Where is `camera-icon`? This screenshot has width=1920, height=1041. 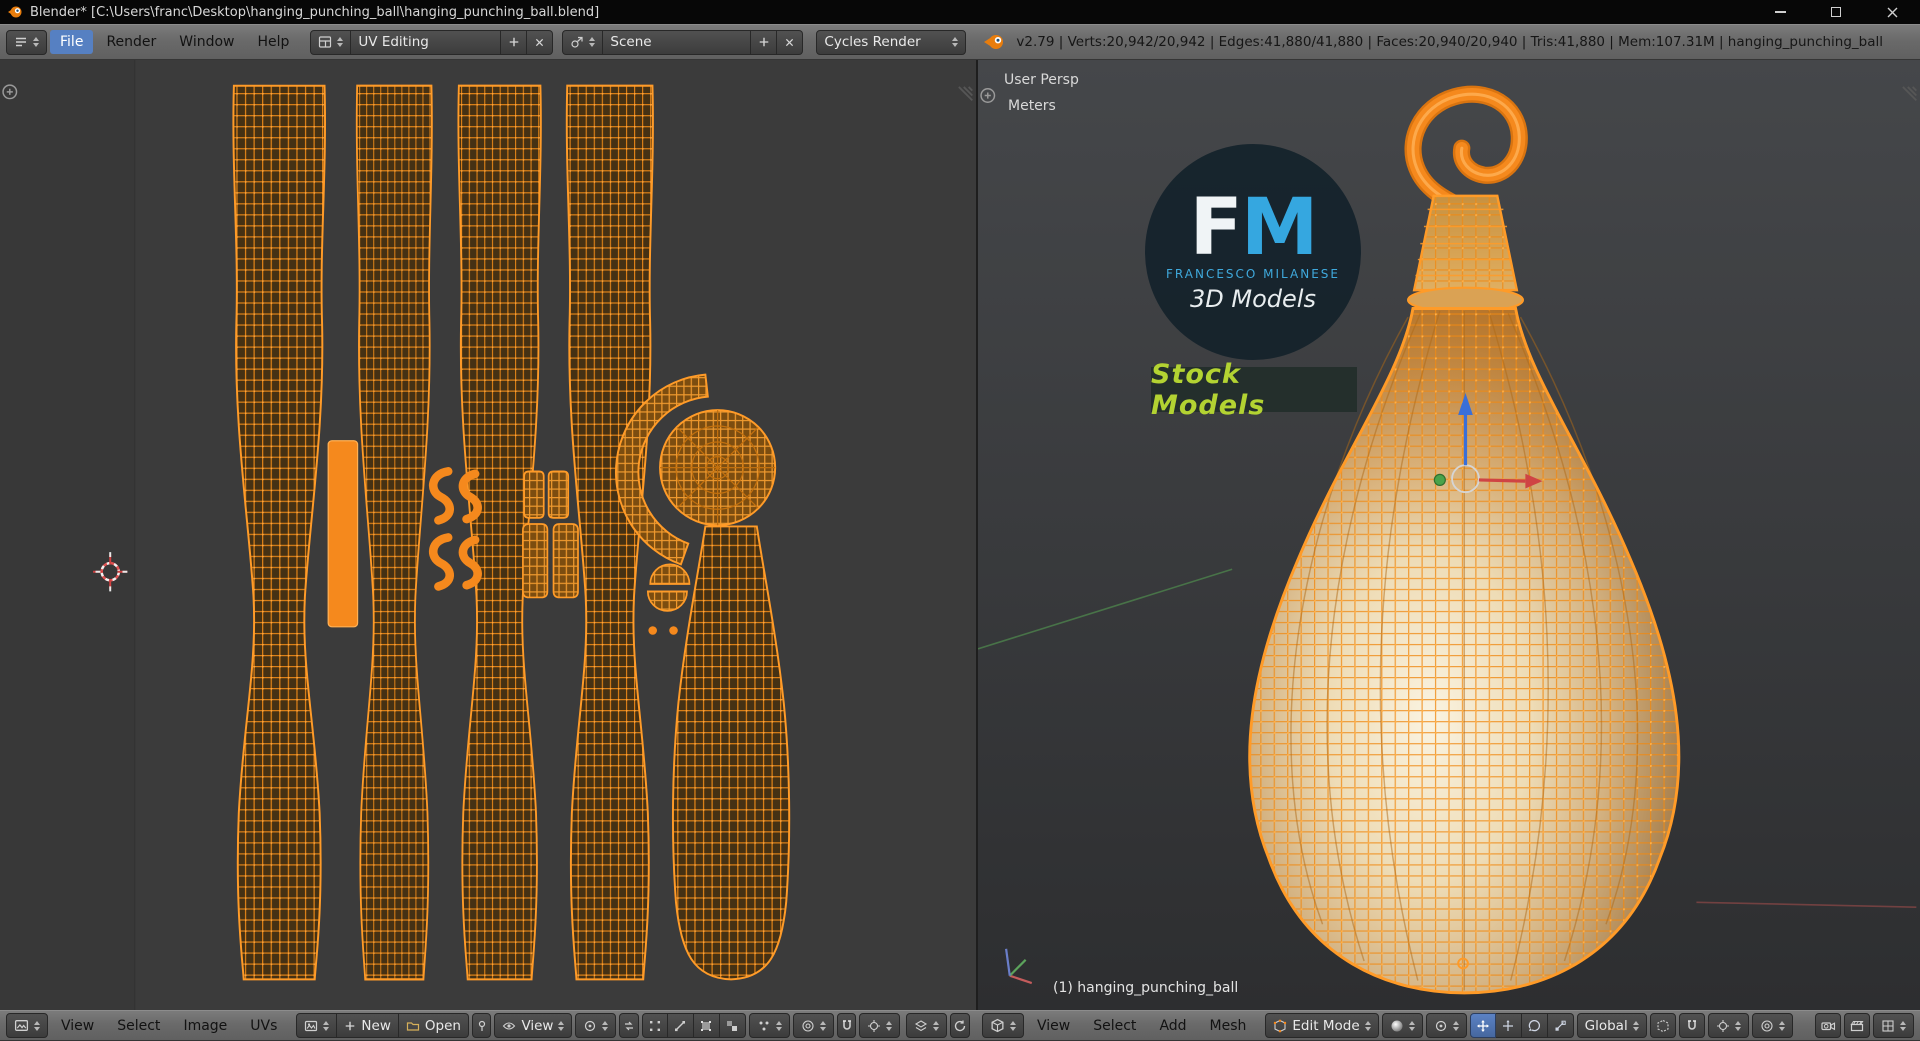
camera-icon is located at coordinates (1827, 1025).